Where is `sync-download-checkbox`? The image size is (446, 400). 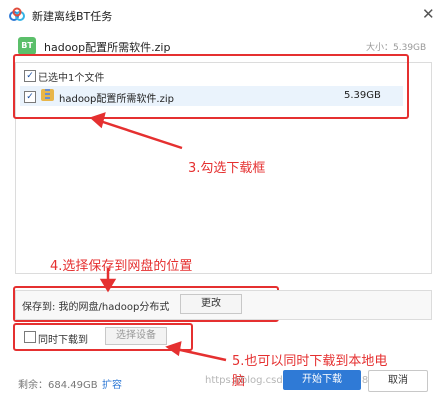 sync-download-checkbox is located at coordinates (30, 337).